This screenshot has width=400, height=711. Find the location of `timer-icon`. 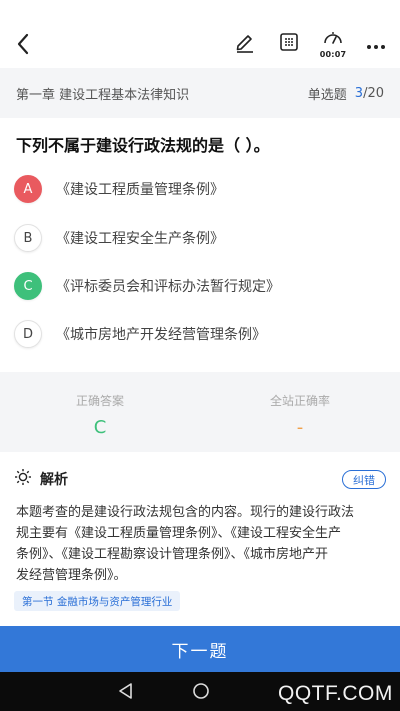

timer-icon is located at coordinates (333, 39).